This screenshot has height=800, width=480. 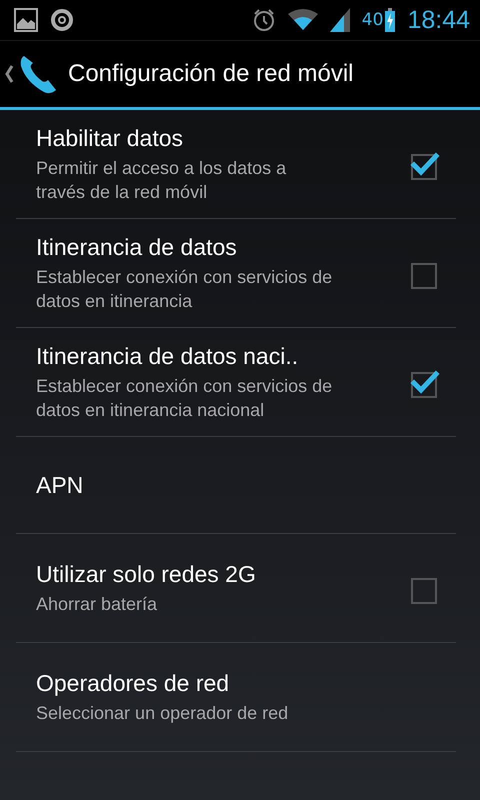 I want to click on setting-summary: Permitir el acceso a los datos a través de la red móvil, so click(x=162, y=180).